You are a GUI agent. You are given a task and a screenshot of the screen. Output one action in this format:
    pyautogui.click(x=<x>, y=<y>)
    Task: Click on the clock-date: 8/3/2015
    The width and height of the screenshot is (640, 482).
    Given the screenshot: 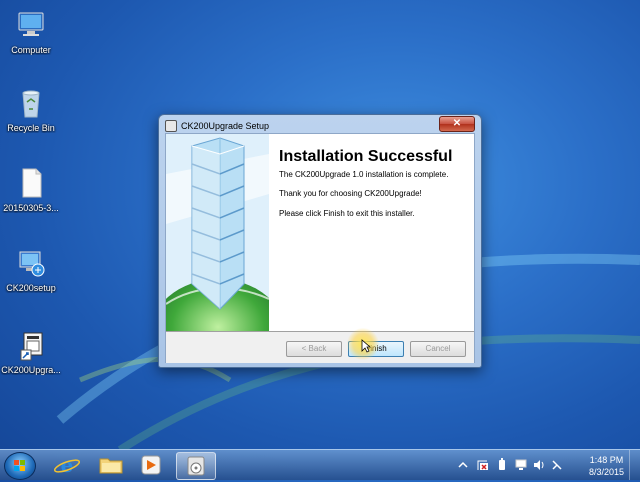 What is the action you would take?
    pyautogui.click(x=606, y=472)
    